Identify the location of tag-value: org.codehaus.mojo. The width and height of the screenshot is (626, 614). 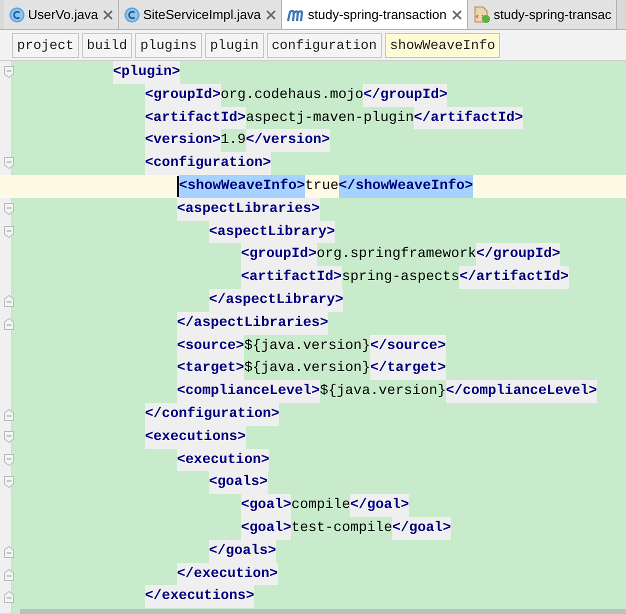
(292, 95).